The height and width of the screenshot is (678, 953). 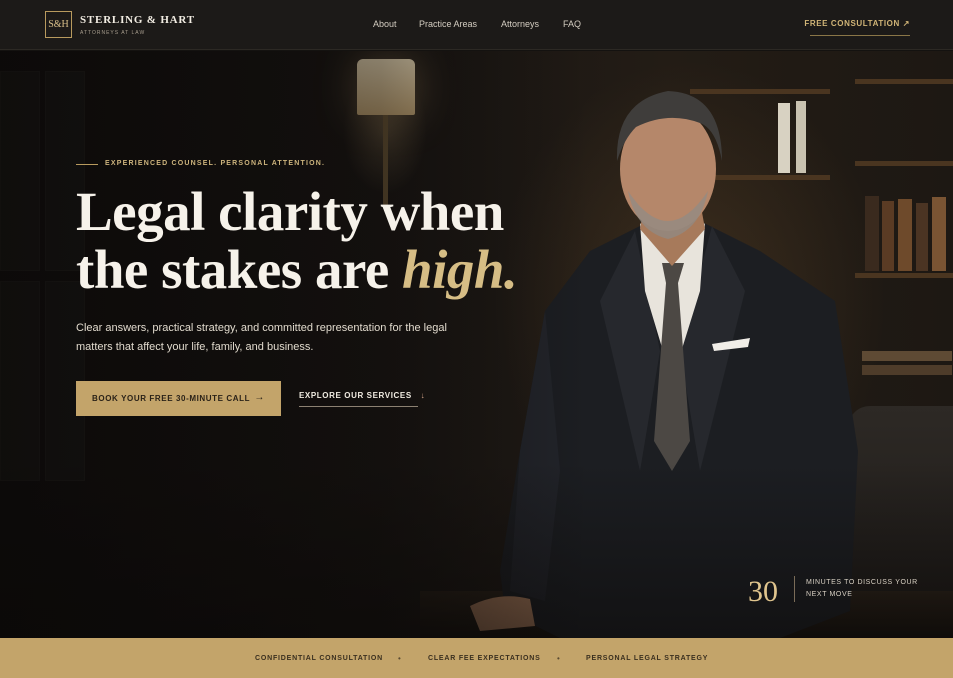 I want to click on nav-cta-underline, so click(x=860, y=35).